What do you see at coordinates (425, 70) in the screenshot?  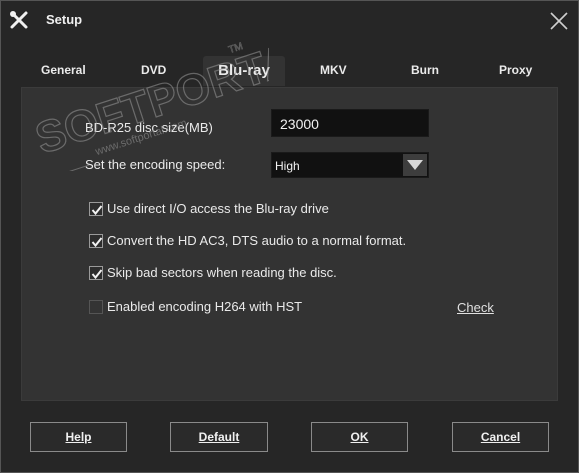 I see `tab-burn: Burn` at bounding box center [425, 70].